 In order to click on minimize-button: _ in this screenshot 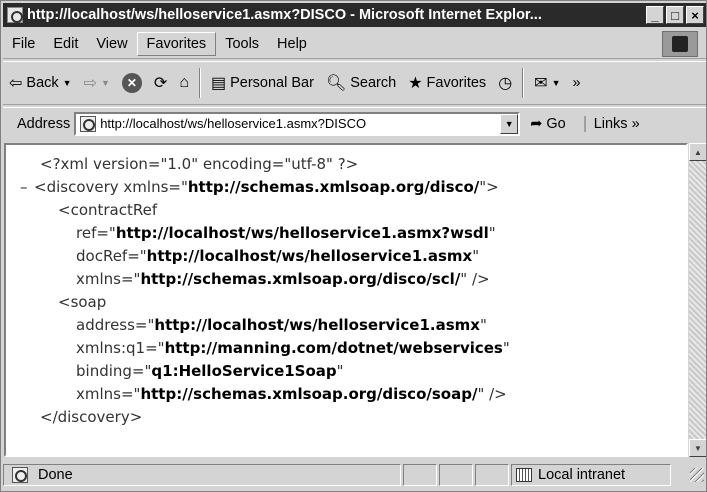, I will do `click(655, 15)`.